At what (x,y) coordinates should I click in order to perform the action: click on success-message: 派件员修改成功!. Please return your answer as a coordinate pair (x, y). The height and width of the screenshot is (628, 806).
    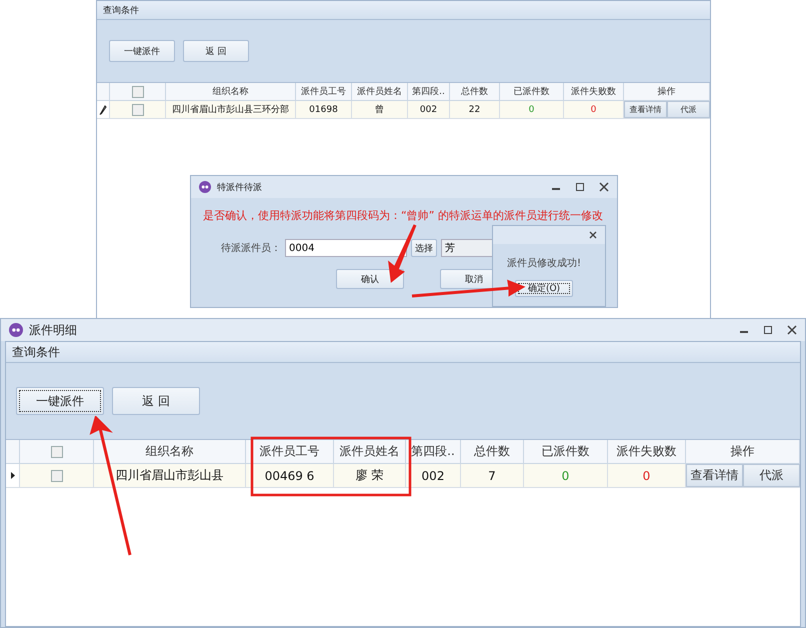
    Looking at the image, I should click on (544, 263).